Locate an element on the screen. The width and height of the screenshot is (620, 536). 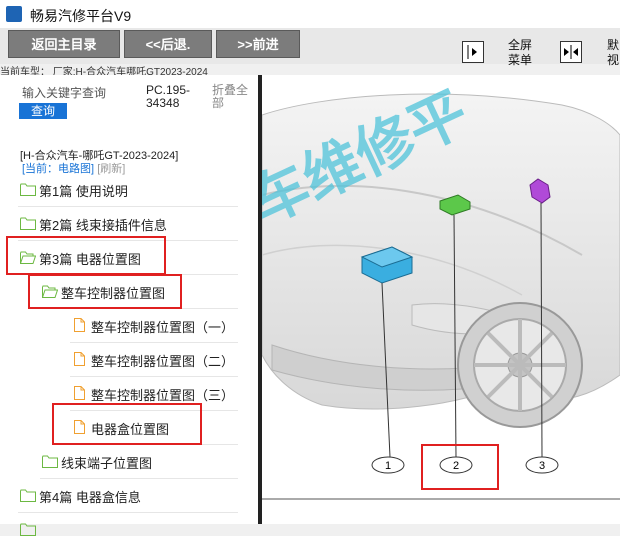
fullscreen-label: 全屏 菜单 is located at coordinates (520, 53).